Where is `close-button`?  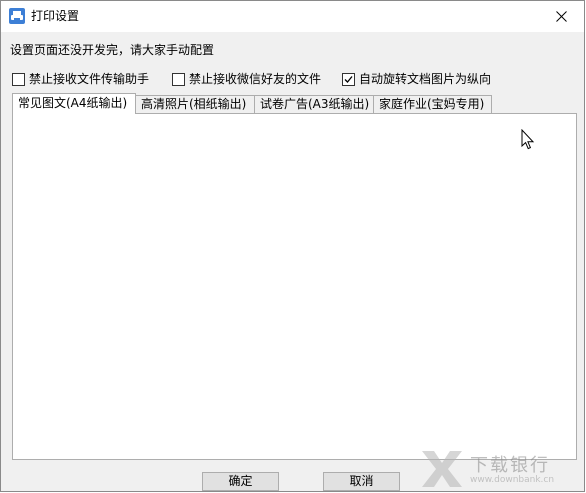 close-button is located at coordinates (561, 16).